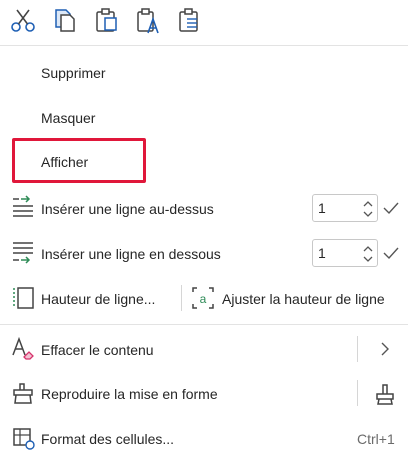 Image resolution: width=408 pixels, height=459 pixels. I want to click on paste-text-icon, so click(149, 21).